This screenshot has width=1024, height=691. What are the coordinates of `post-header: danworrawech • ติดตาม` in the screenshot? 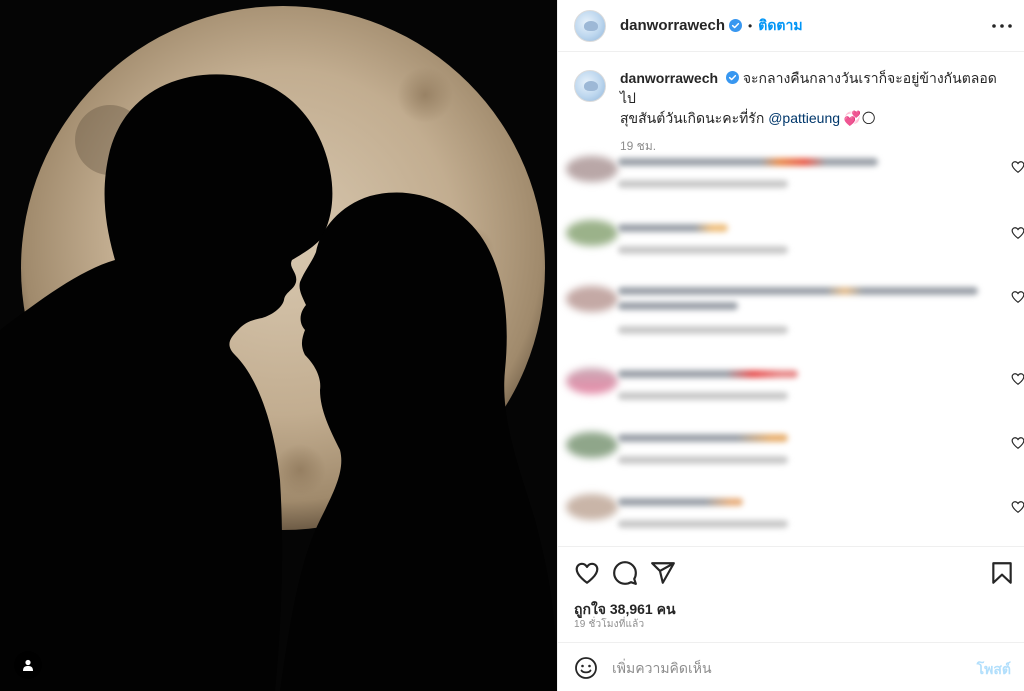 It's located at (791, 26).